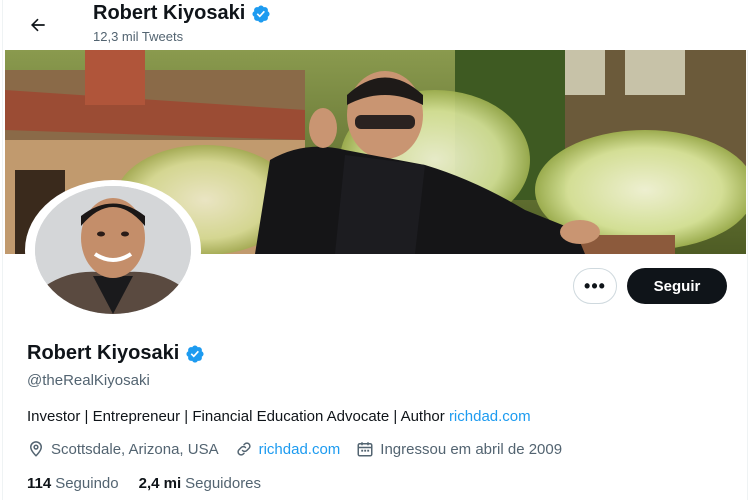  I want to click on profile-stats: 114 Seguindo 2,4 mi Seguidores, so click(144, 483).